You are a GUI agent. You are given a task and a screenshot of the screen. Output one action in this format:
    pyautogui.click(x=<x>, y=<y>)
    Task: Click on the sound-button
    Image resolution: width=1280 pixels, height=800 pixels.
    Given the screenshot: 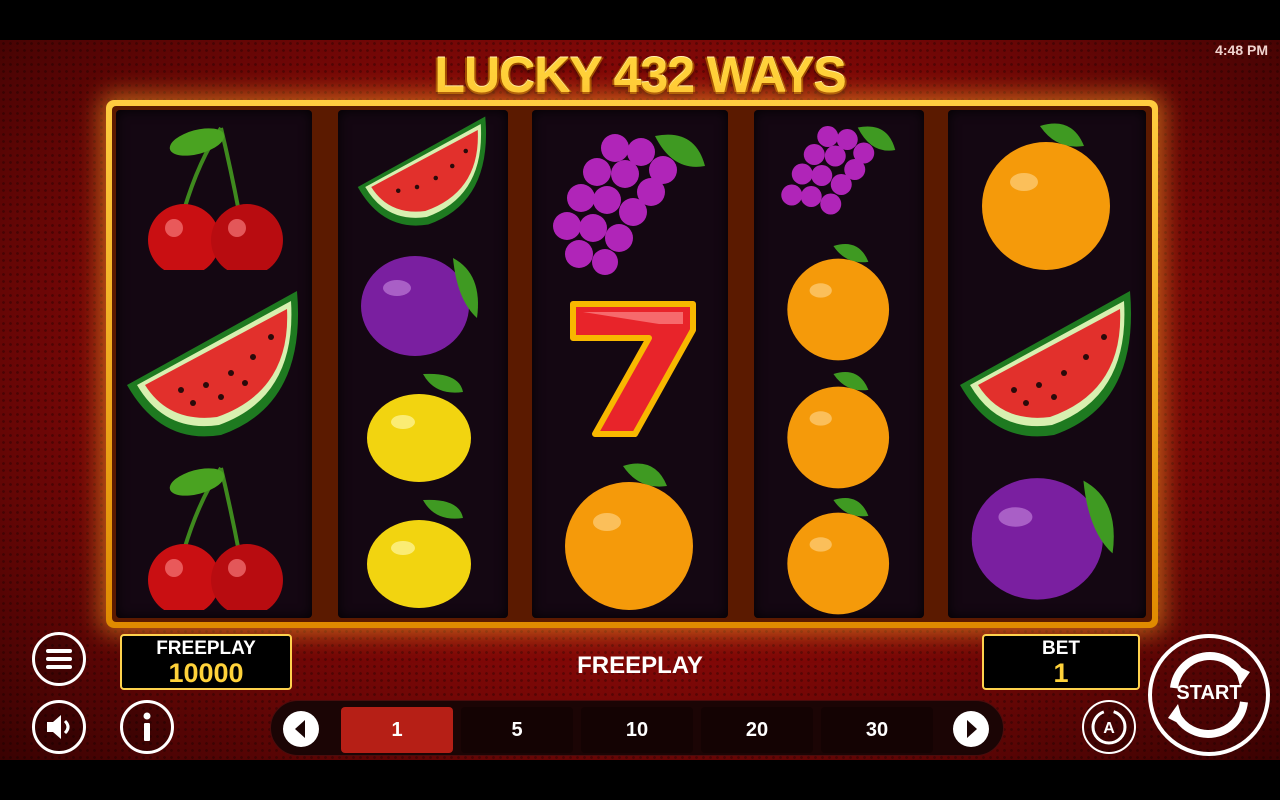 What is the action you would take?
    pyautogui.click(x=59, y=727)
    